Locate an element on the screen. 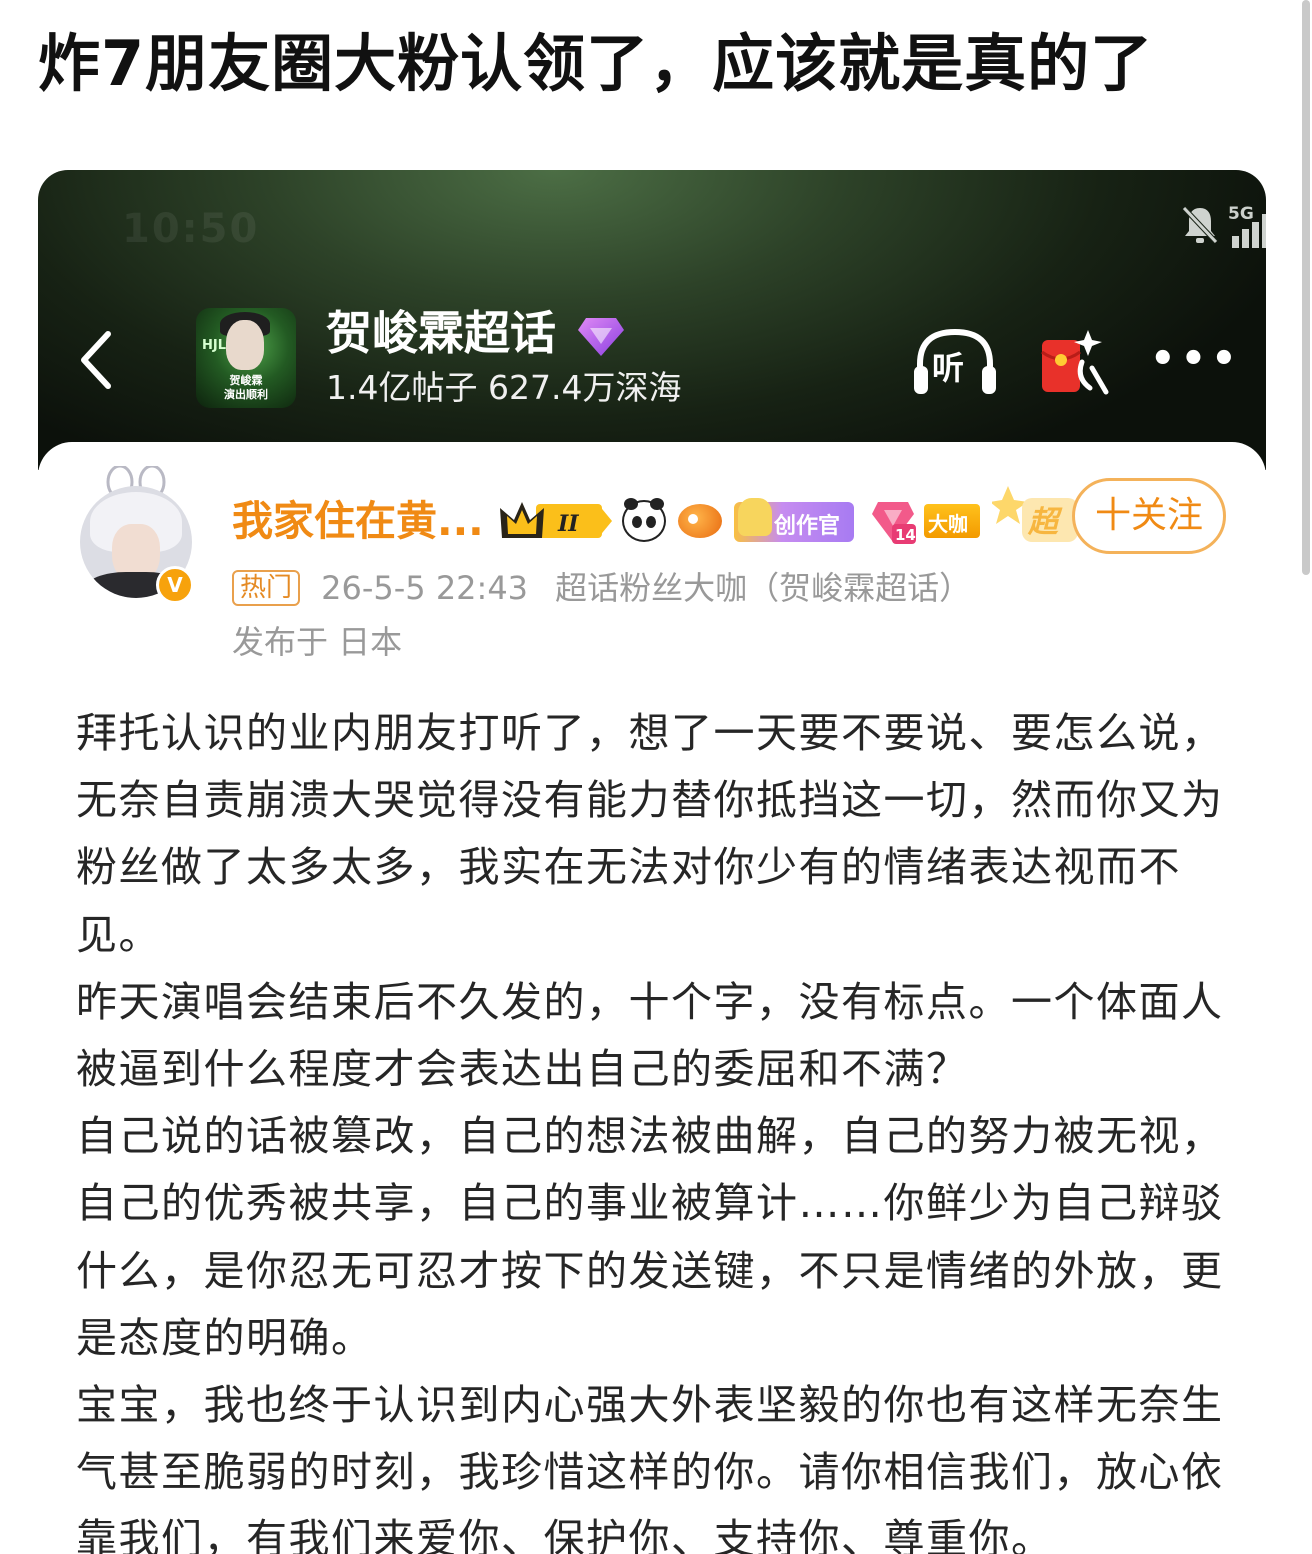 The width and height of the screenshot is (1312, 1554). follow-button: 十关注 is located at coordinates (1149, 516).